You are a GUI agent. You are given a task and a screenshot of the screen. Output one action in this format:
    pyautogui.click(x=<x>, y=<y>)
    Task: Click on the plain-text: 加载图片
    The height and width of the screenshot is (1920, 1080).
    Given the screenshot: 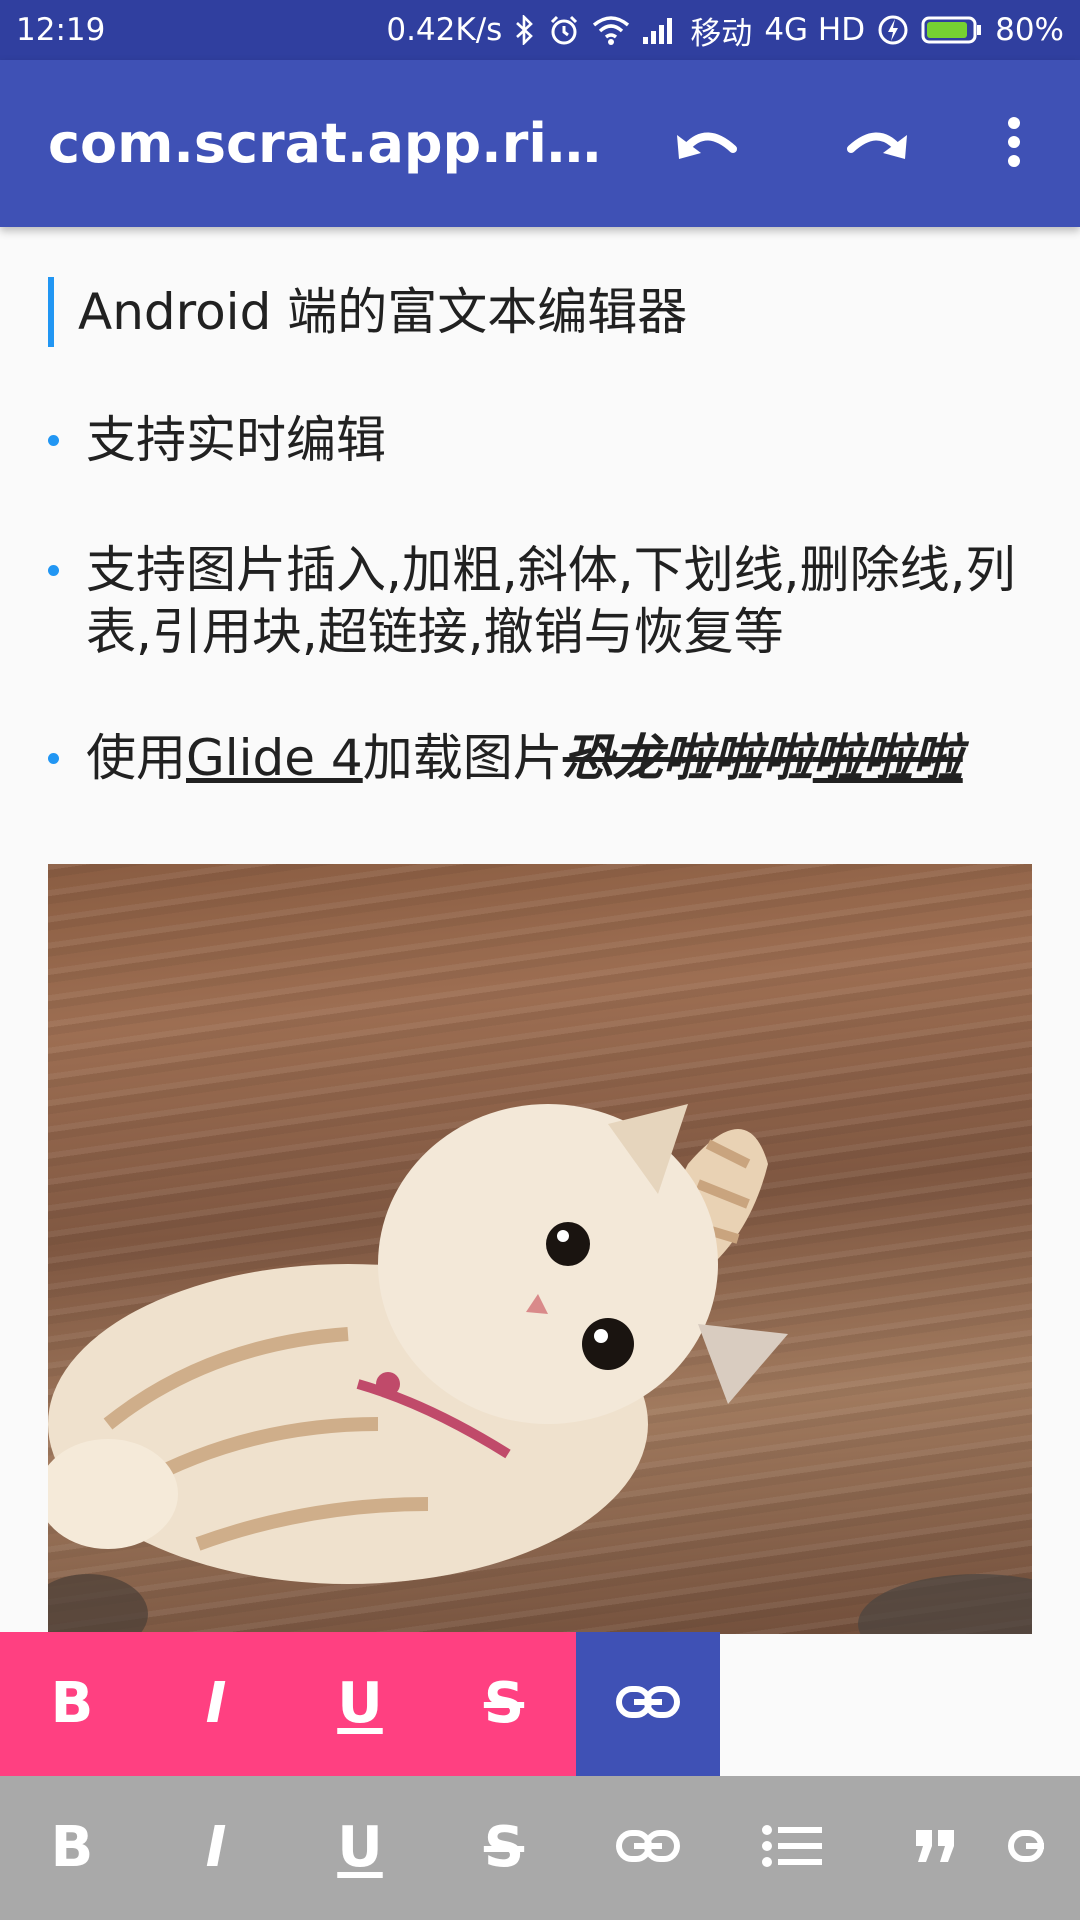 What is the action you would take?
    pyautogui.click(x=462, y=758)
    